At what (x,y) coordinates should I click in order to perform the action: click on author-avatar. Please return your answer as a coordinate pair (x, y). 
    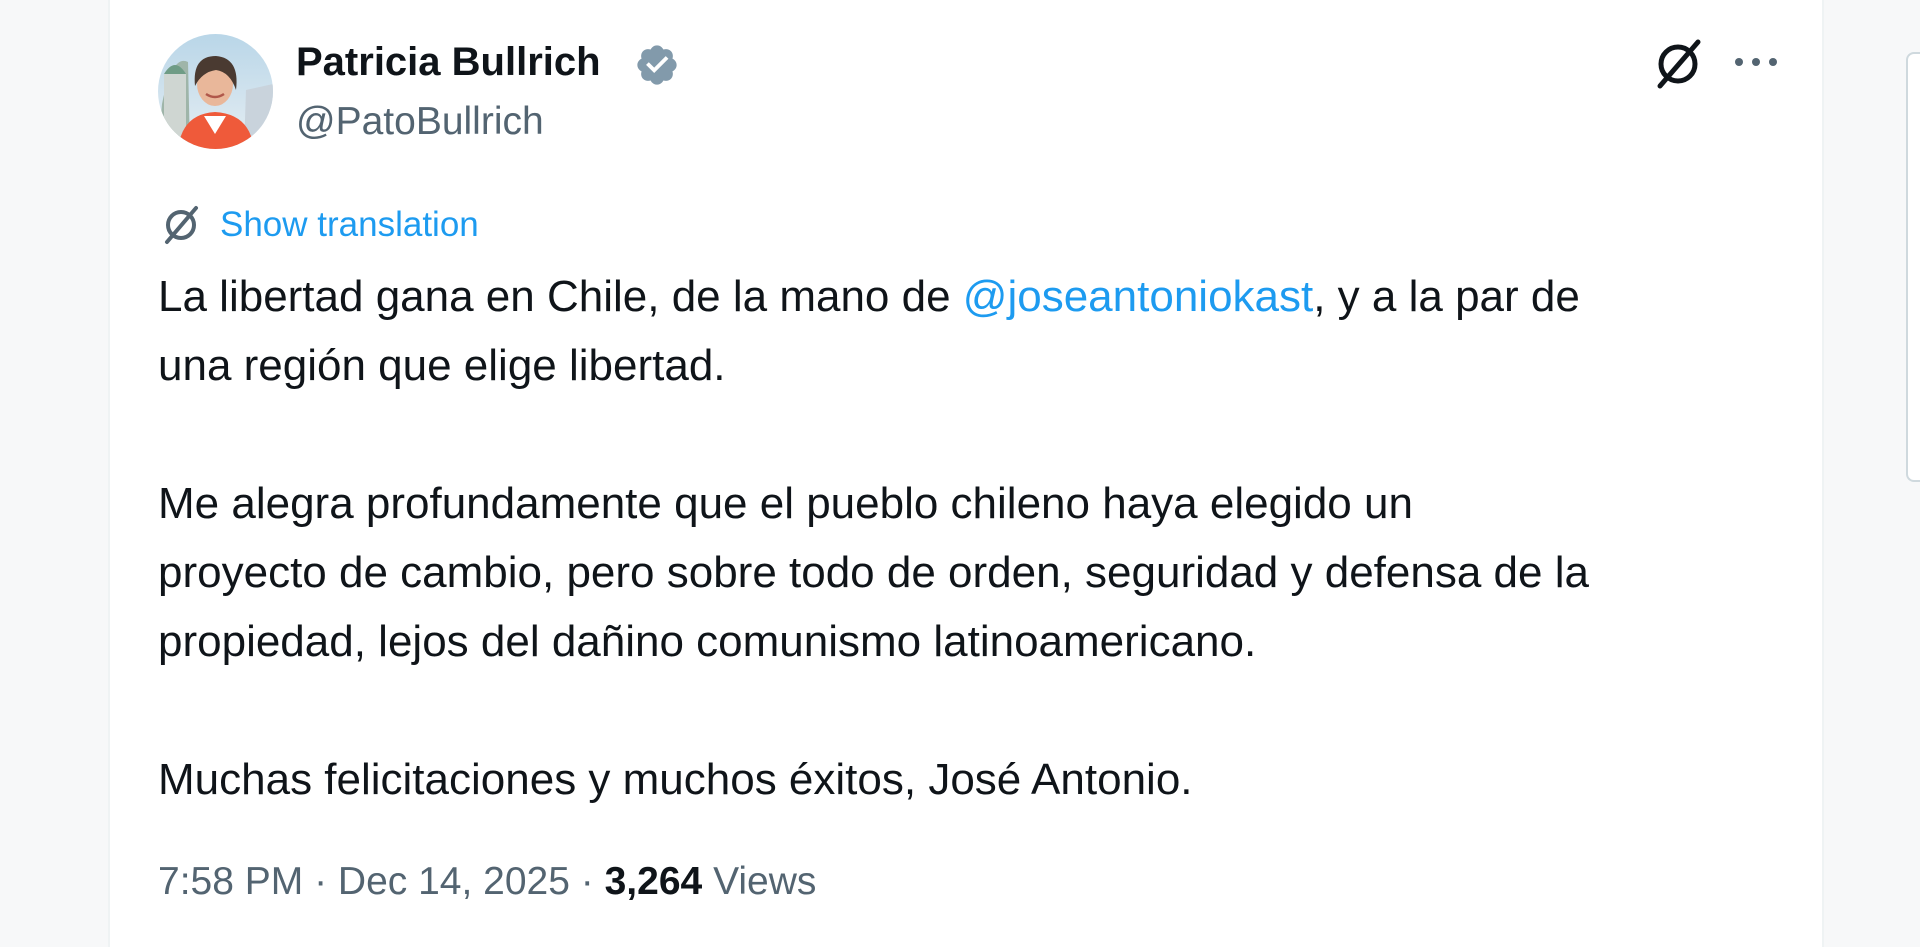
    Looking at the image, I should click on (215, 91).